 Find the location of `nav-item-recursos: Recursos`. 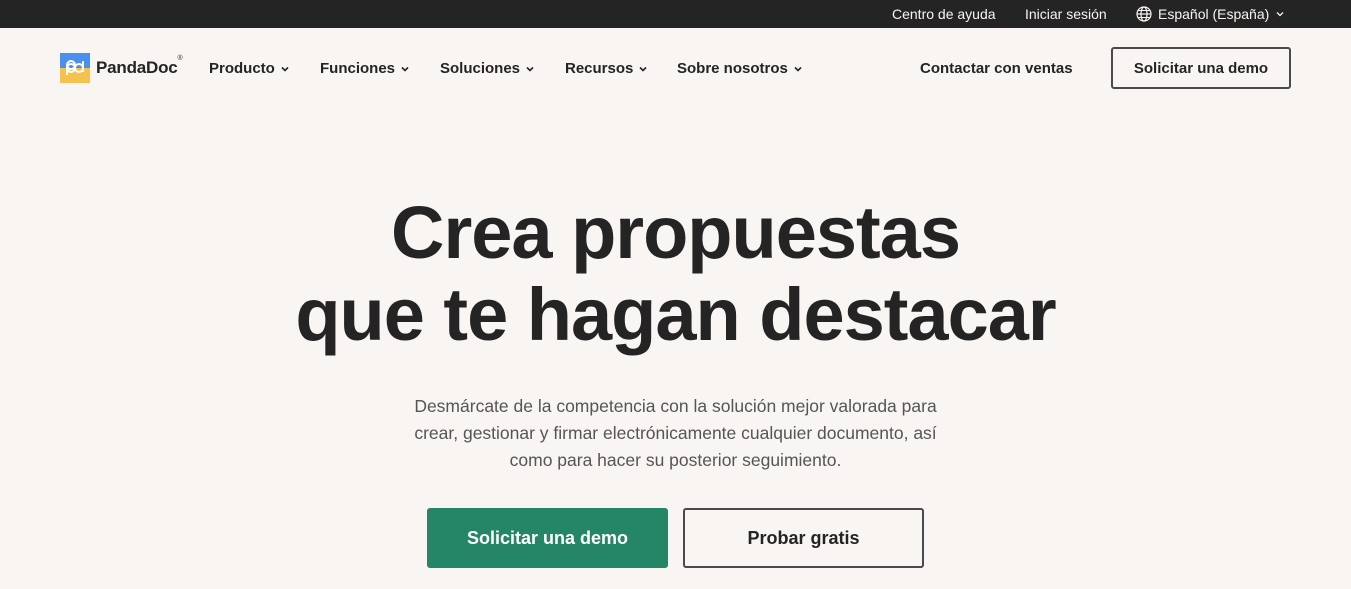

nav-item-recursos: Recursos is located at coordinates (606, 68).